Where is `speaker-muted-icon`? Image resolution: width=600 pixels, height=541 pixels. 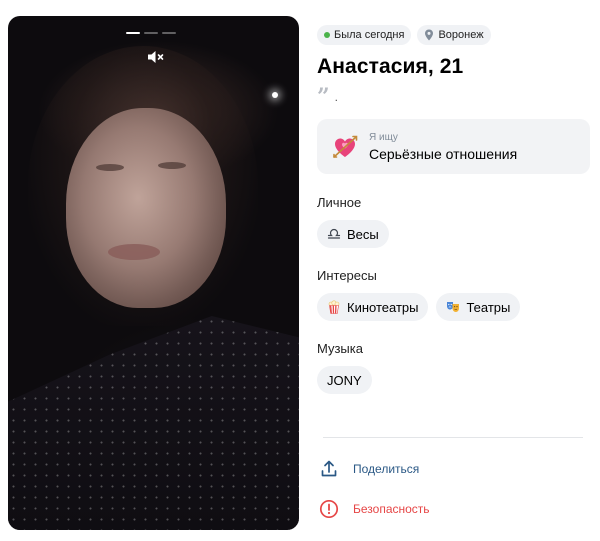 speaker-muted-icon is located at coordinates (156, 57).